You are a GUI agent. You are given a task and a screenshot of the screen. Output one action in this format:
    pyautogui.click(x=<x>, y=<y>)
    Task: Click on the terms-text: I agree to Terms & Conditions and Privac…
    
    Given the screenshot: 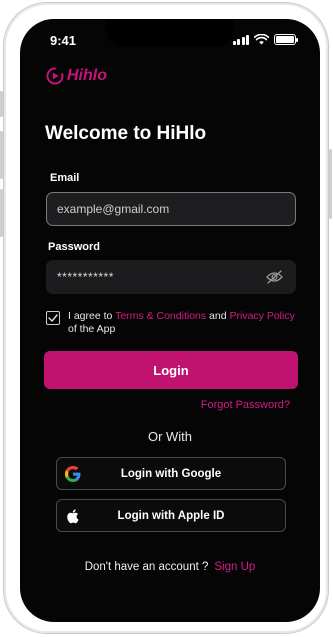 What is the action you would take?
    pyautogui.click(x=182, y=323)
    